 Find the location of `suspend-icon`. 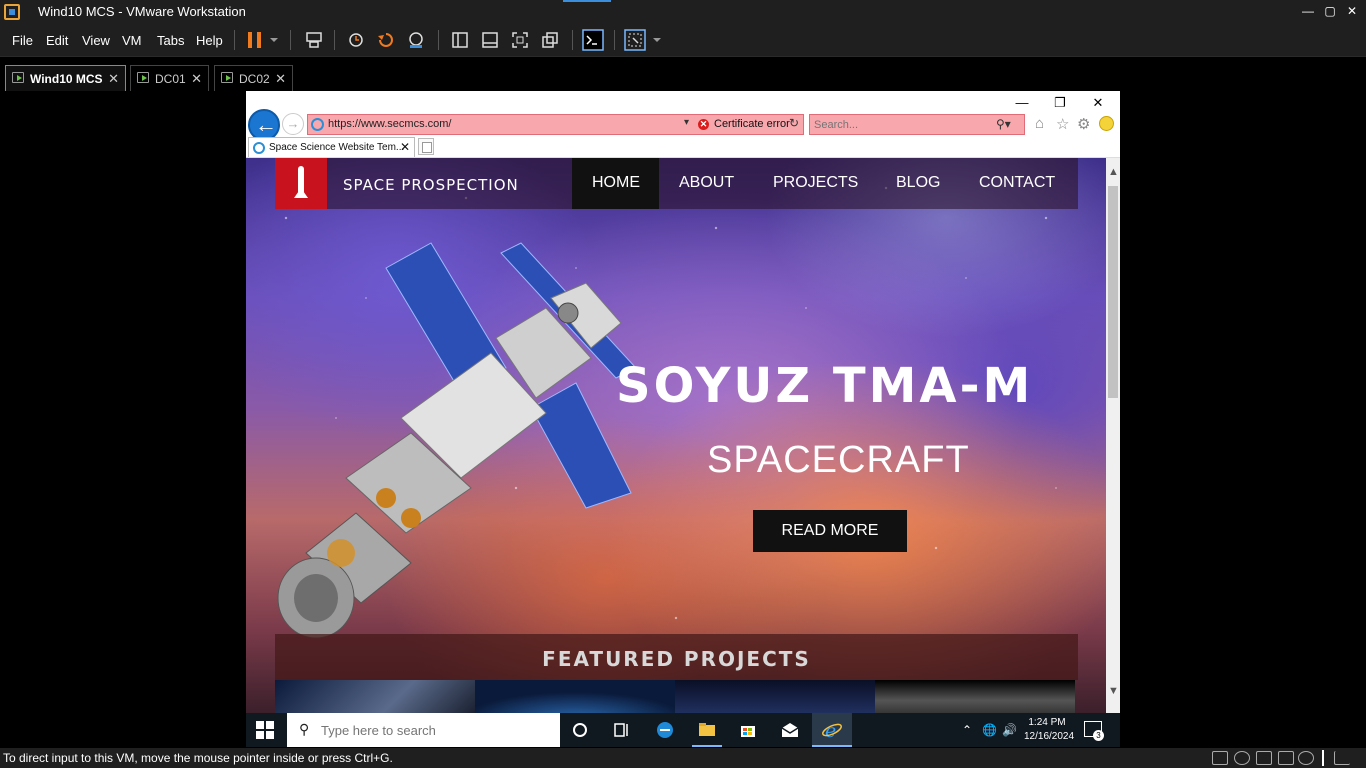

suspend-icon is located at coordinates (255, 40).